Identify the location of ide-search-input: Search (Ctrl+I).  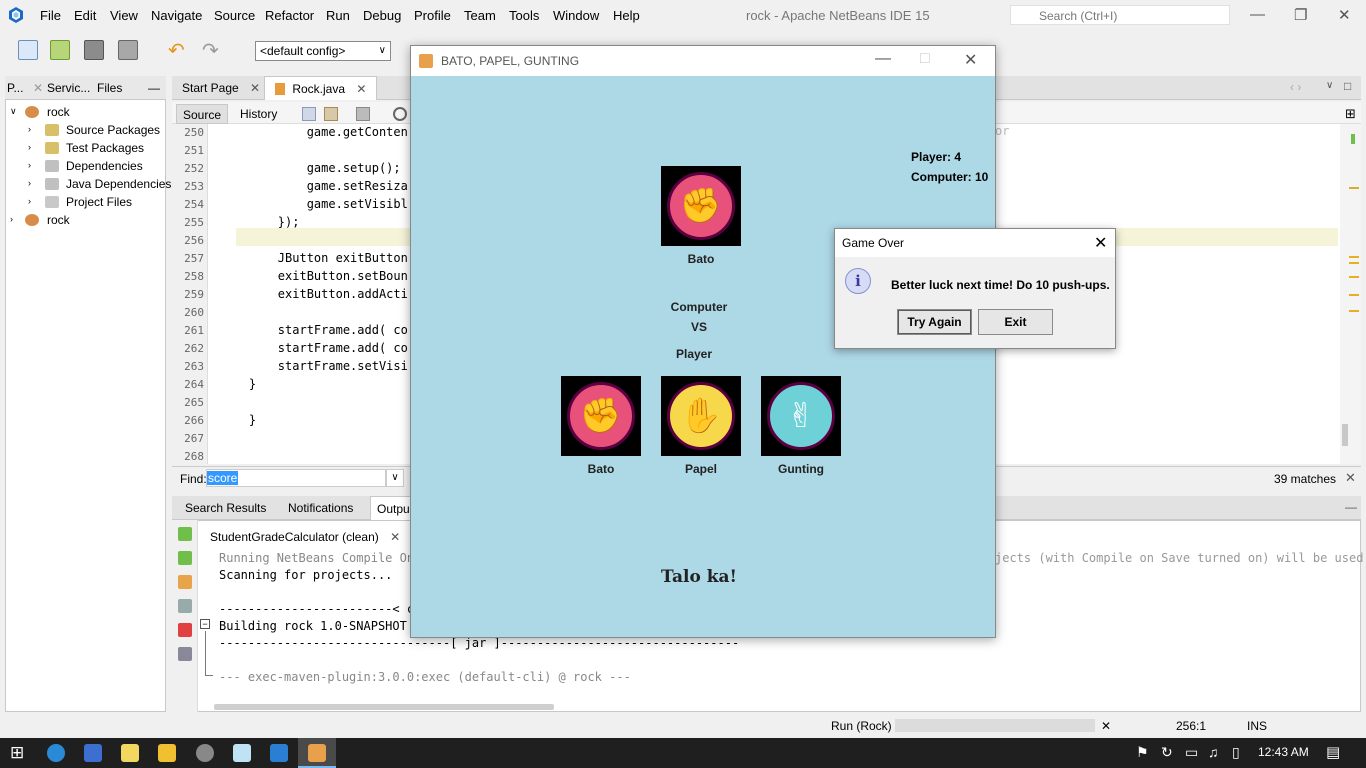
(1120, 15).